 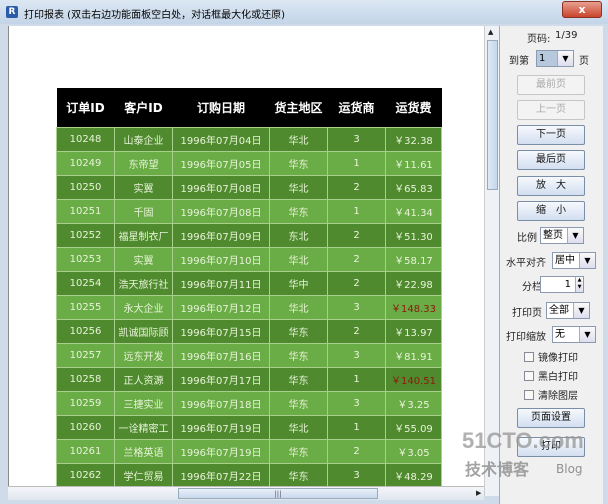 What do you see at coordinates (304, 12) in the screenshot?
I see `title-bar: R 打印报表 (双击右边功能面板空白处，对话框最大化或还原) x` at bounding box center [304, 12].